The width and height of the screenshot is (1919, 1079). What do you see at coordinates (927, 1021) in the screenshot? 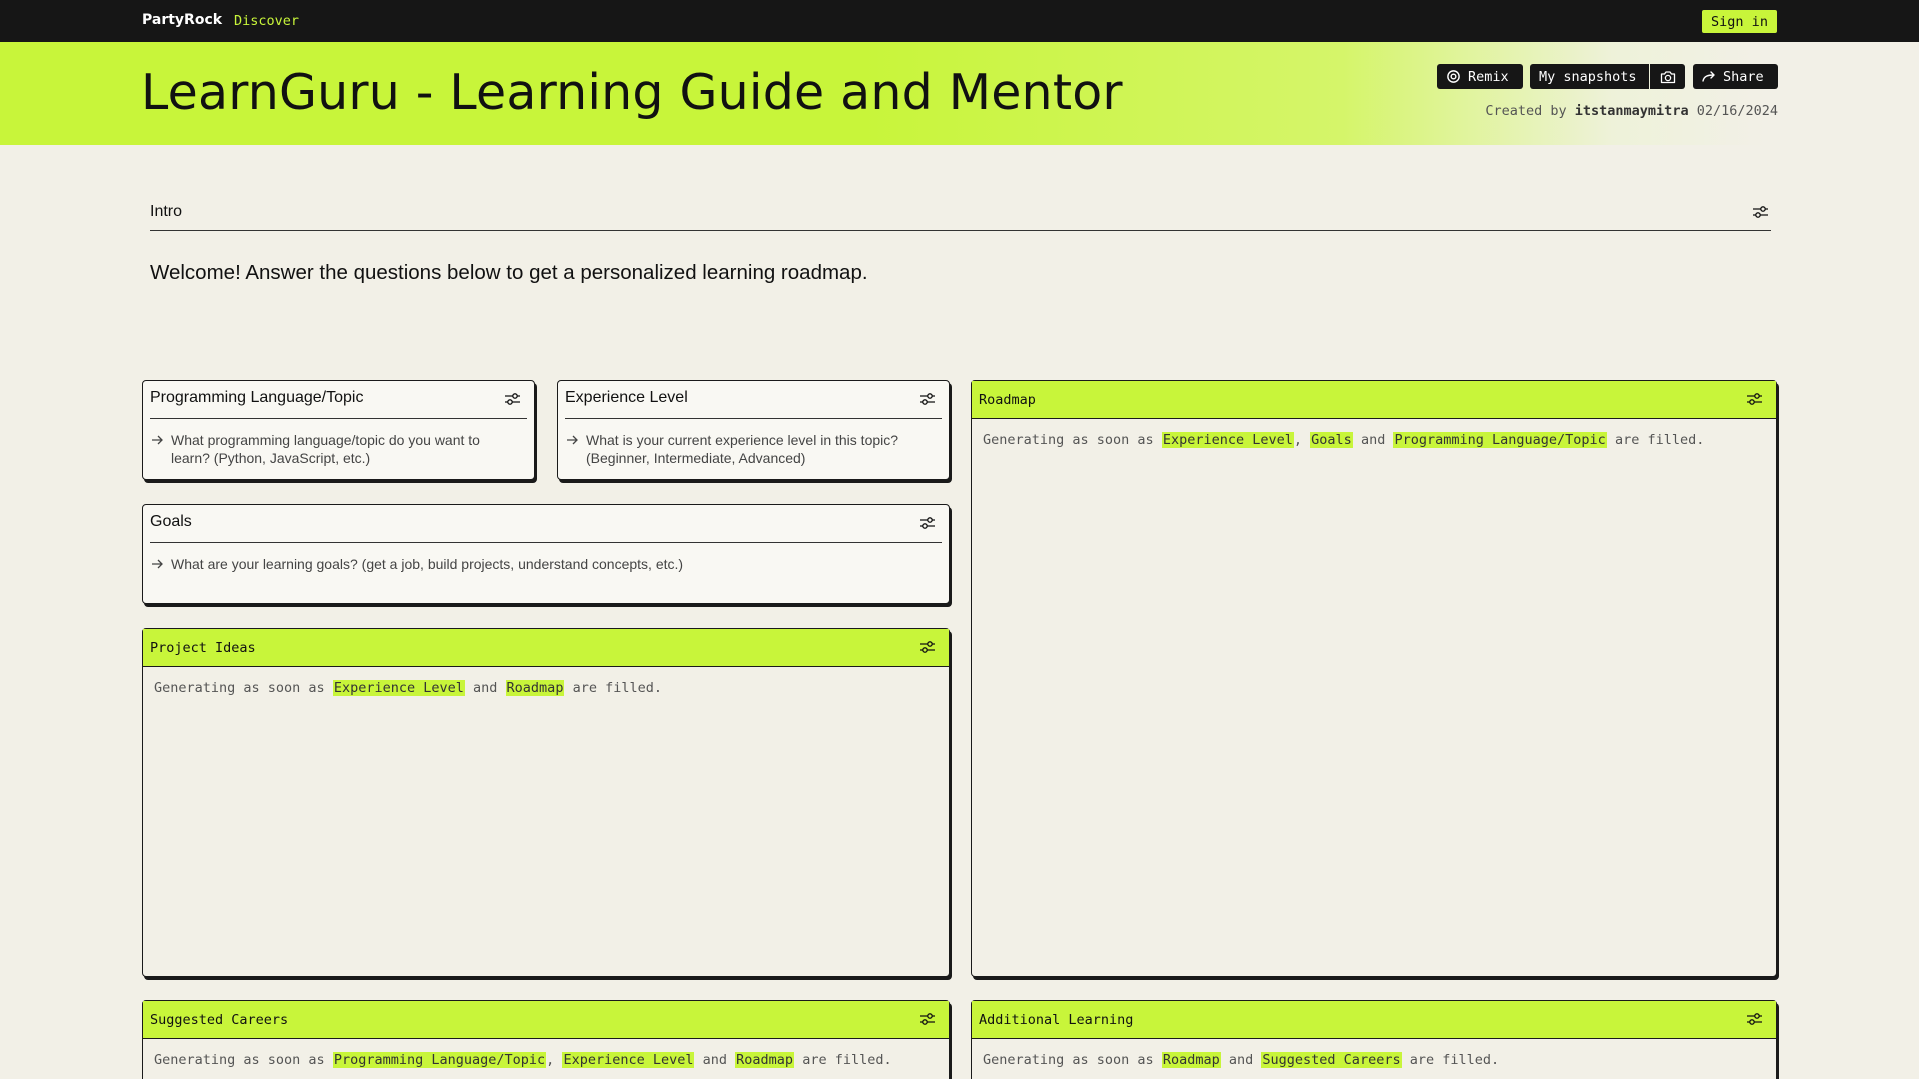
I see `suggested-careers-settings-icon` at bounding box center [927, 1021].